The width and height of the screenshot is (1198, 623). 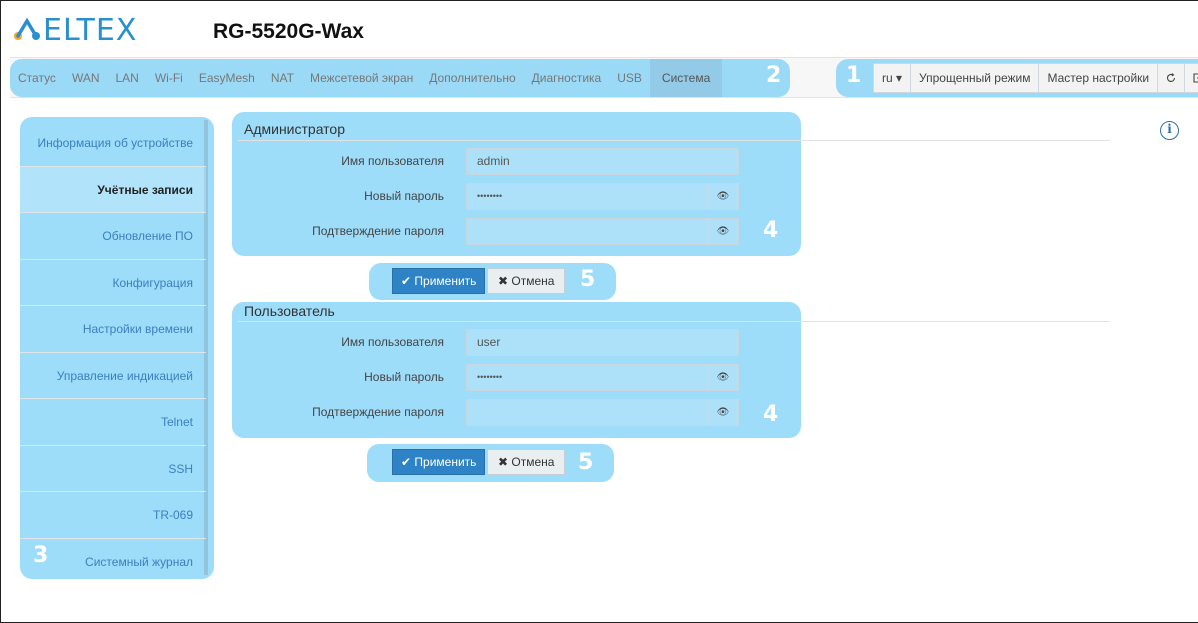 I want to click on callout-badge-buttons1: 5, so click(x=588, y=279).